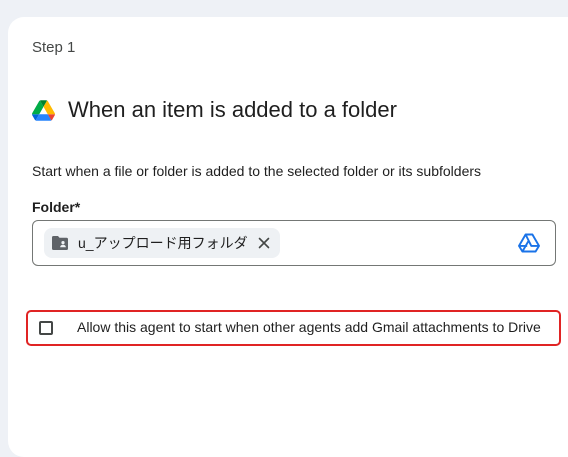 The width and height of the screenshot is (568, 457). I want to click on selected-folder-name: u_アップロード用フォルダ, so click(163, 243).